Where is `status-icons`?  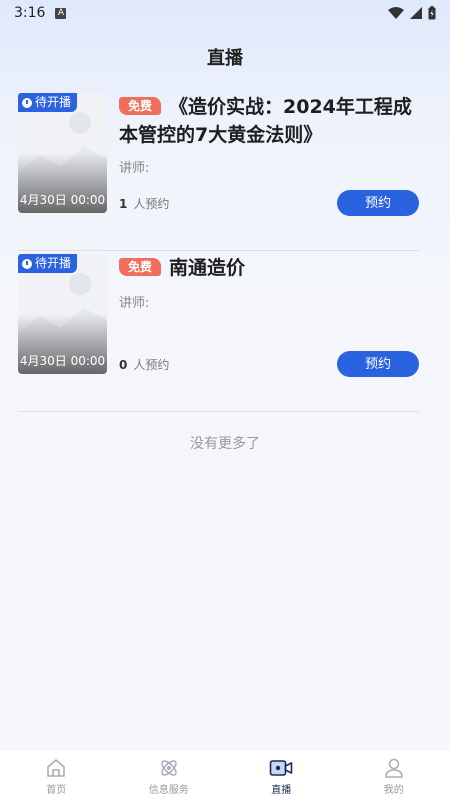
status-icons is located at coordinates (412, 13).